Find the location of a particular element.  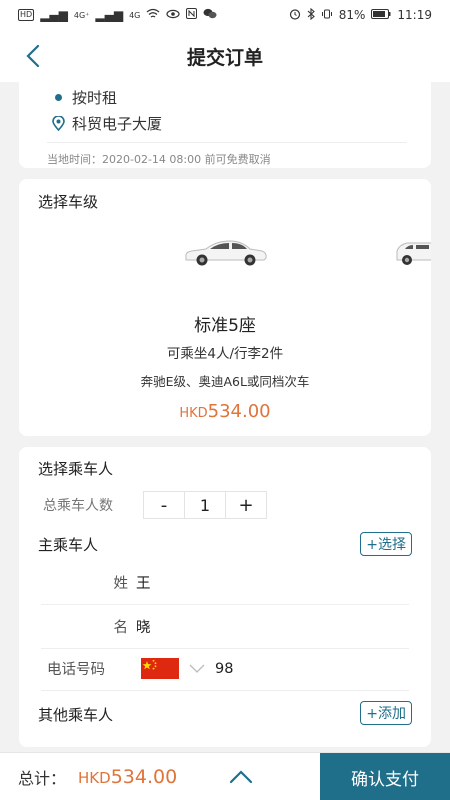

car-class-name: 标准5座 is located at coordinates (225, 326).